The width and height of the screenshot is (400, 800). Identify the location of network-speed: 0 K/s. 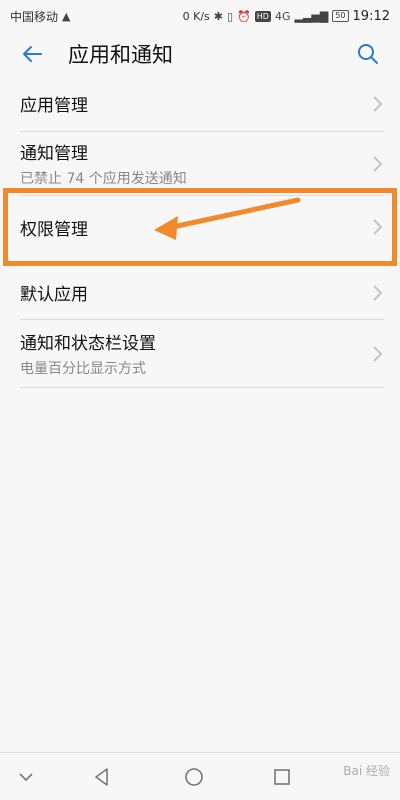
(196, 16).